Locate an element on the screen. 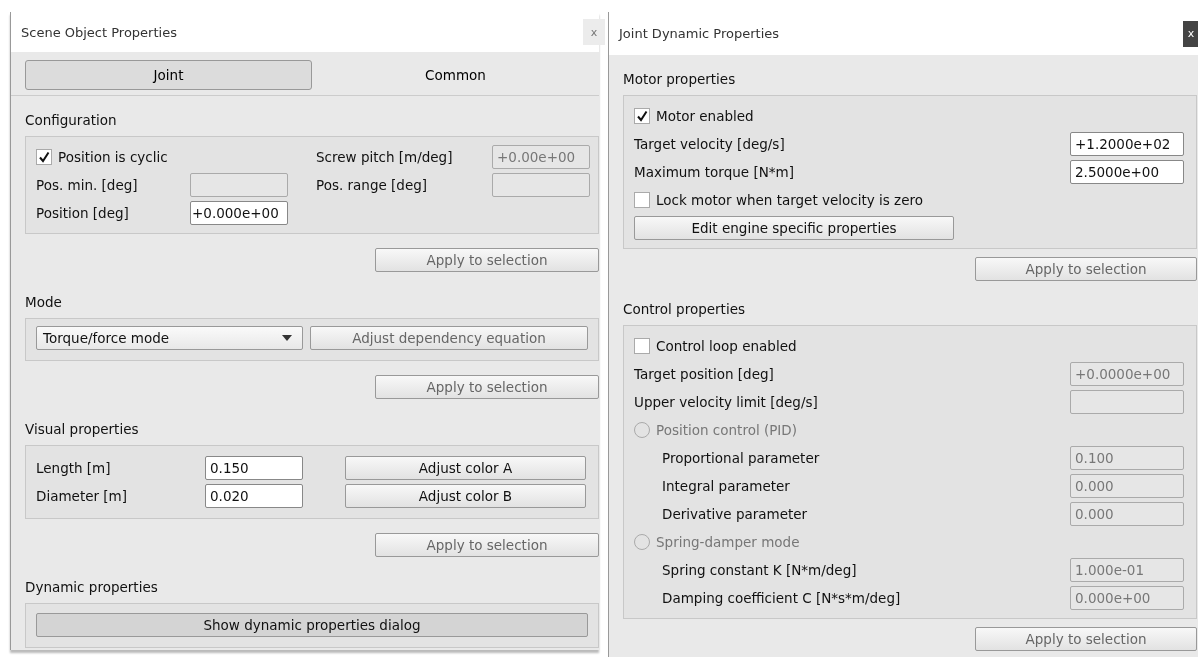 The height and width of the screenshot is (657, 1198). field-label: Derivative parameter is located at coordinates (735, 514).